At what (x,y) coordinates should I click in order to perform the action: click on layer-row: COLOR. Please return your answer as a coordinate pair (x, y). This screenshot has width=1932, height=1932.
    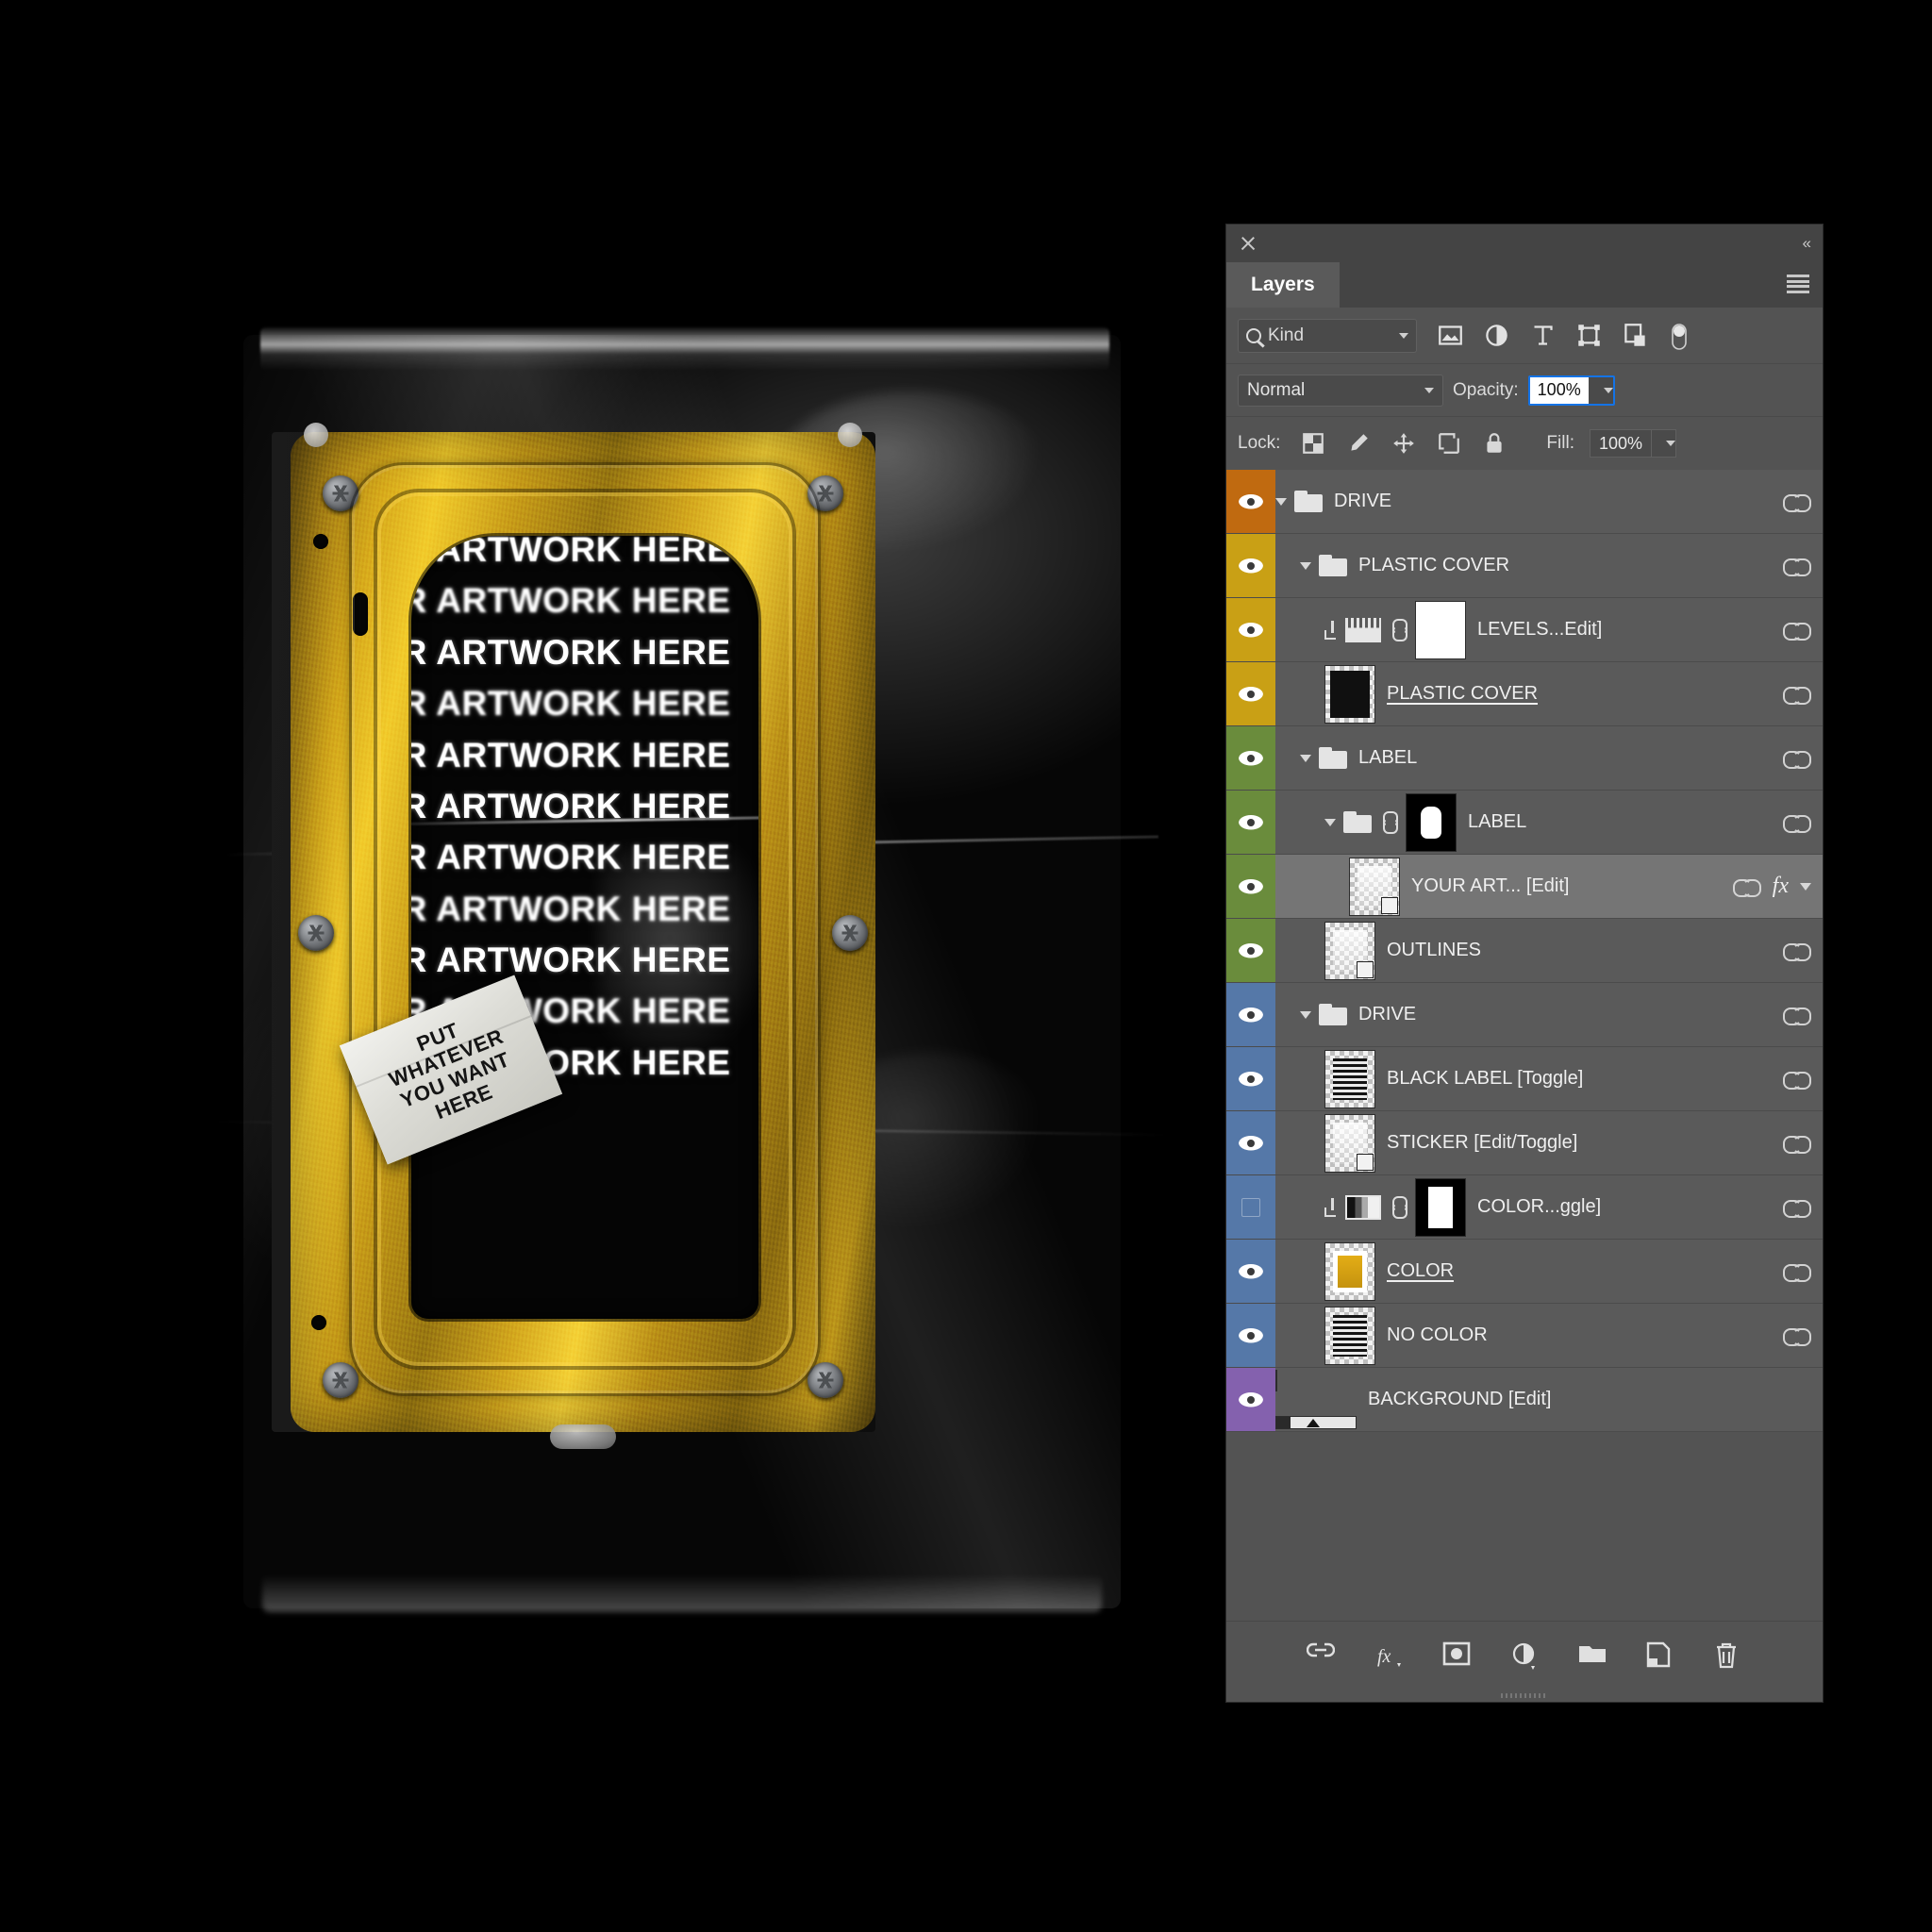
    Looking at the image, I should click on (1525, 1272).